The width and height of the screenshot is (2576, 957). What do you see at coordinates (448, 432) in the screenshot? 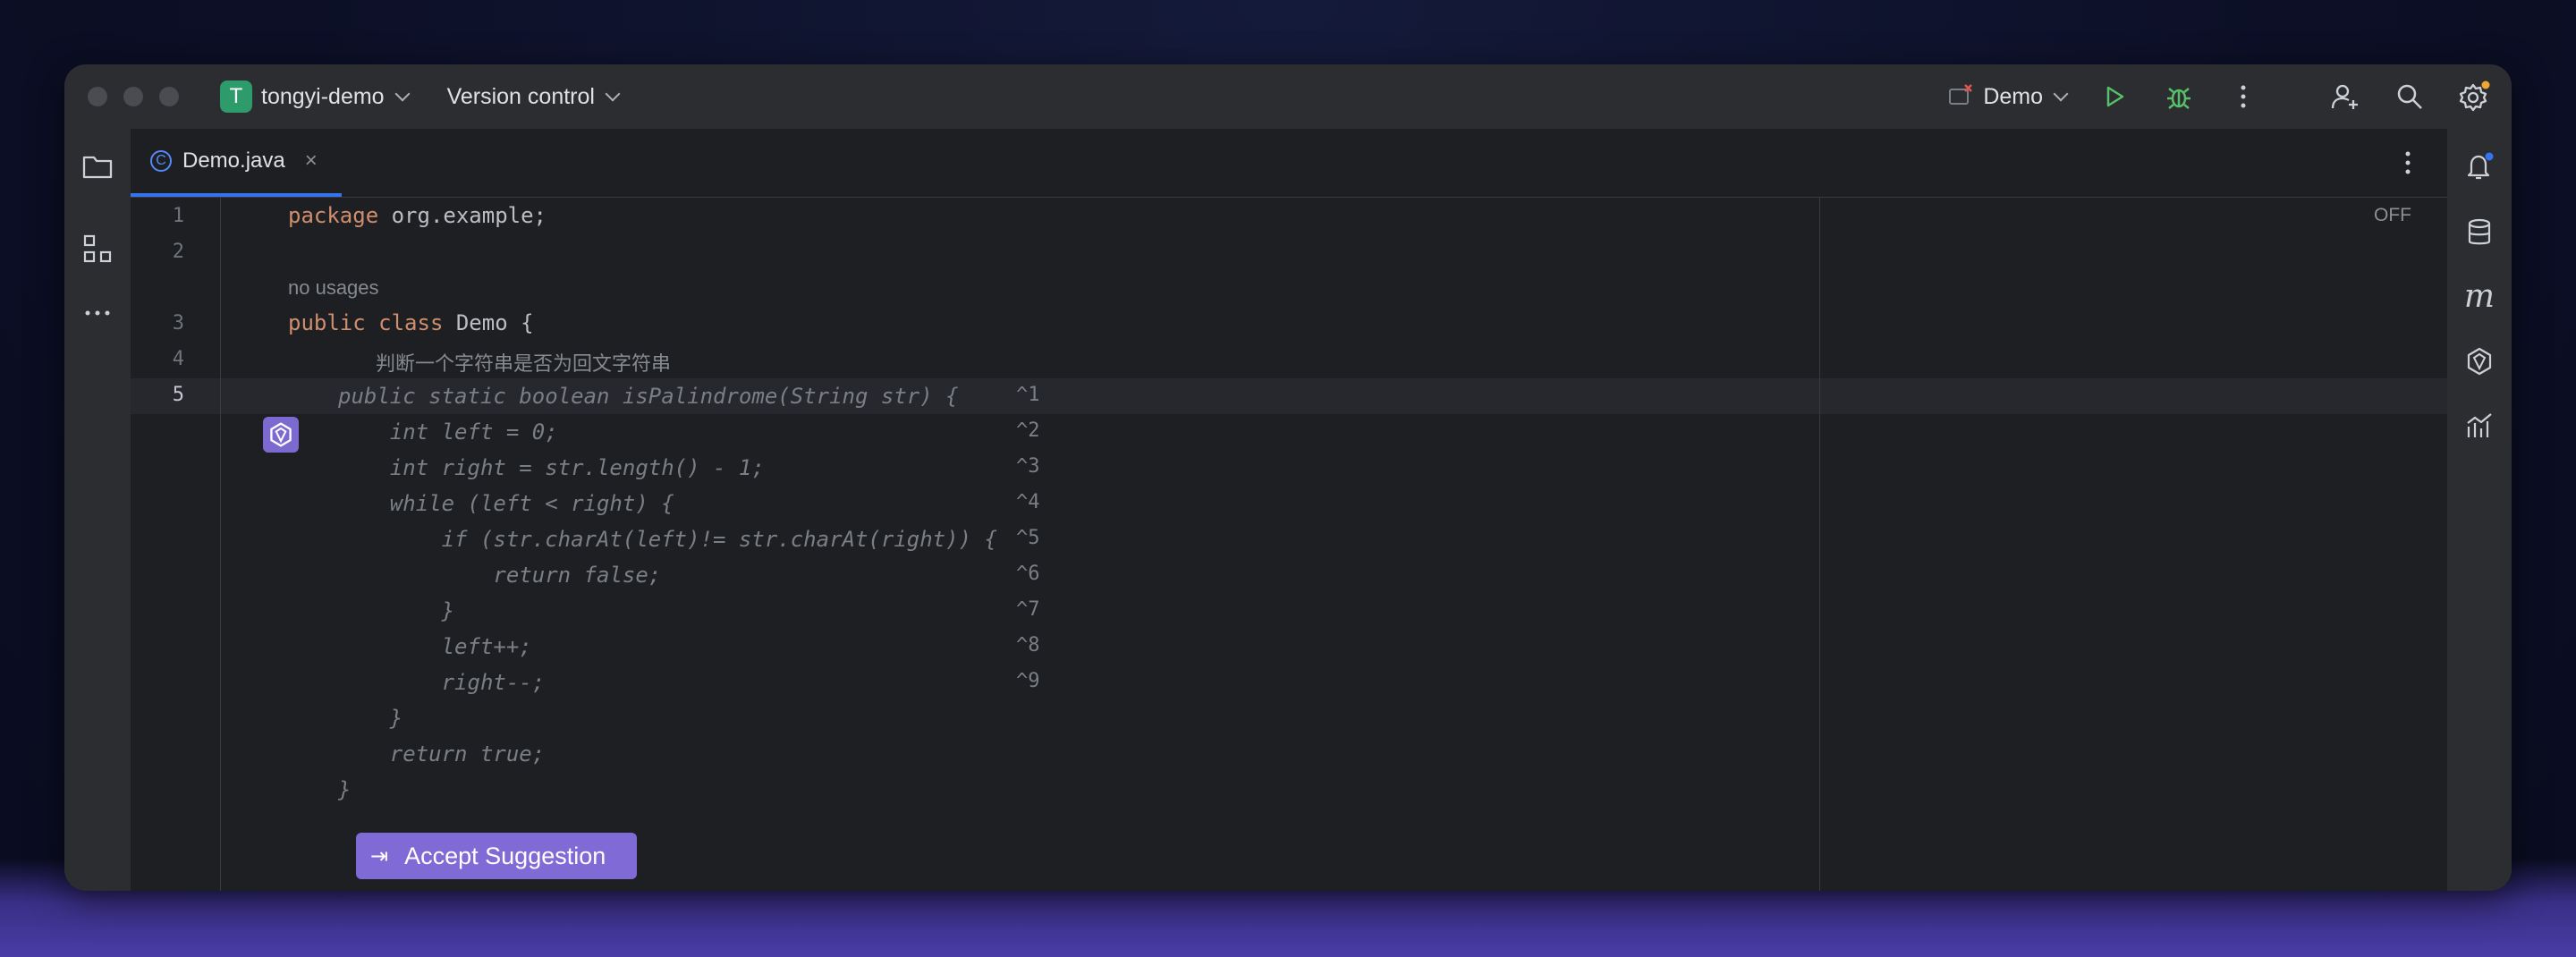
I see `suggestion-line: int left = 0;` at bounding box center [448, 432].